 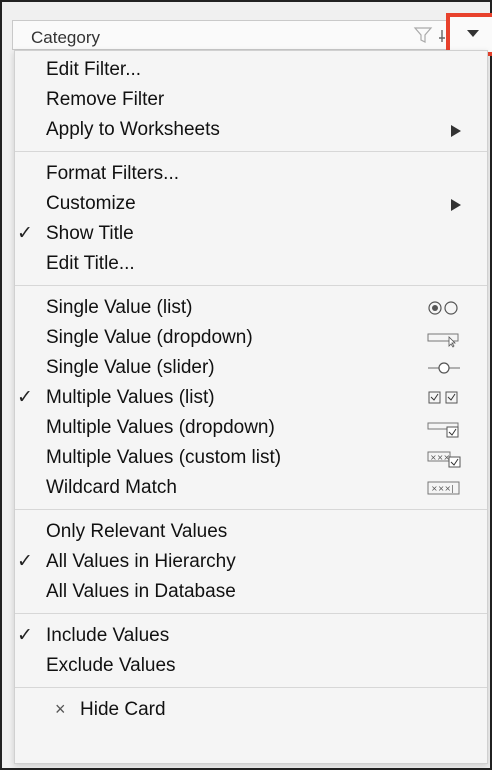 I want to click on menu-item-remove-filter: Remove Filter, so click(x=251, y=100).